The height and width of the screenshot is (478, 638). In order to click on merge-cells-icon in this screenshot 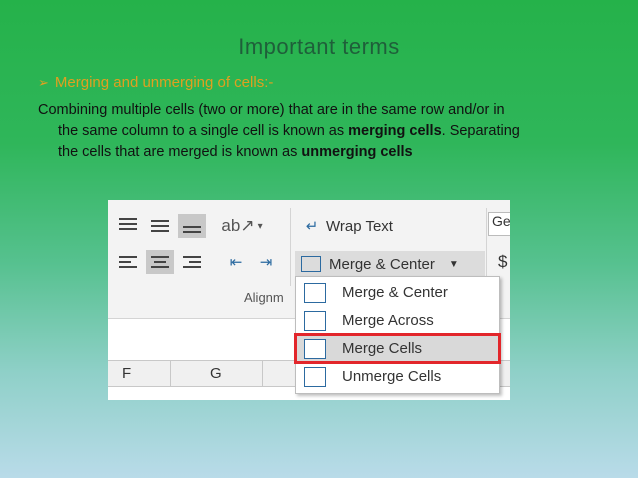, I will do `click(315, 349)`.